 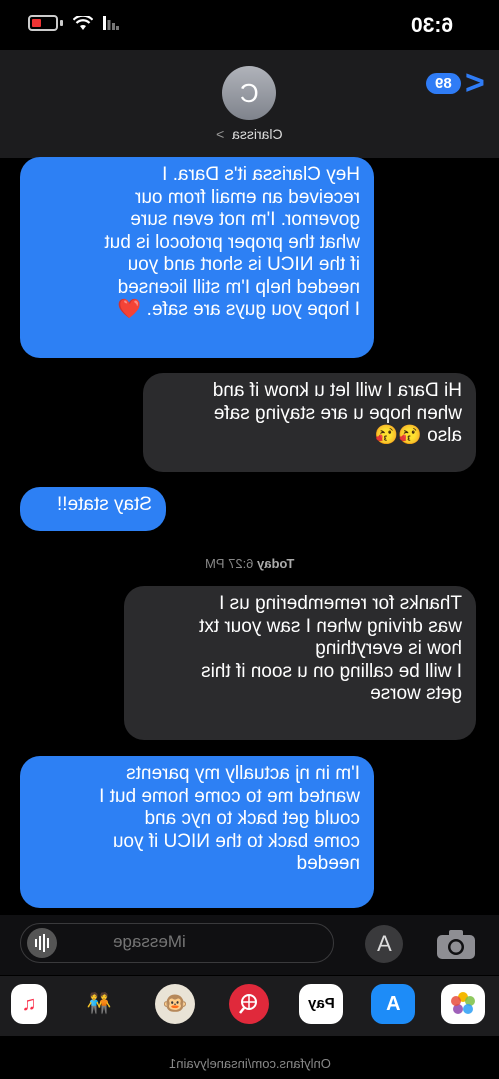 I want to click on camera-icon, so click(x=456, y=944).